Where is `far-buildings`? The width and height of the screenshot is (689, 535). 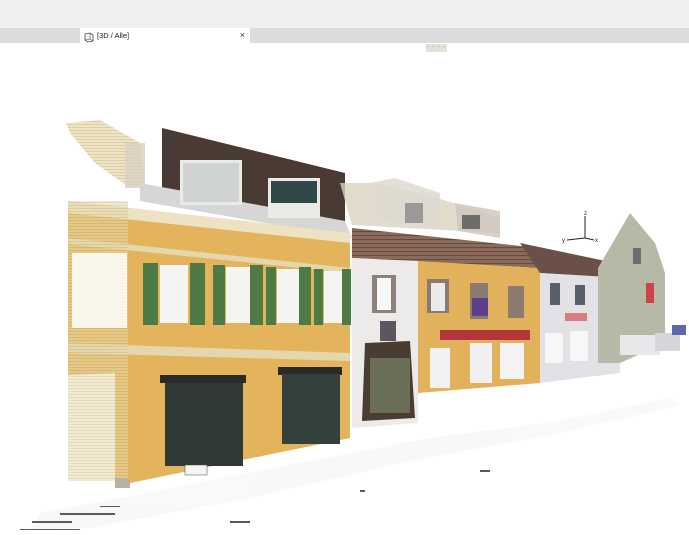 far-buildings is located at coordinates (603, 298).